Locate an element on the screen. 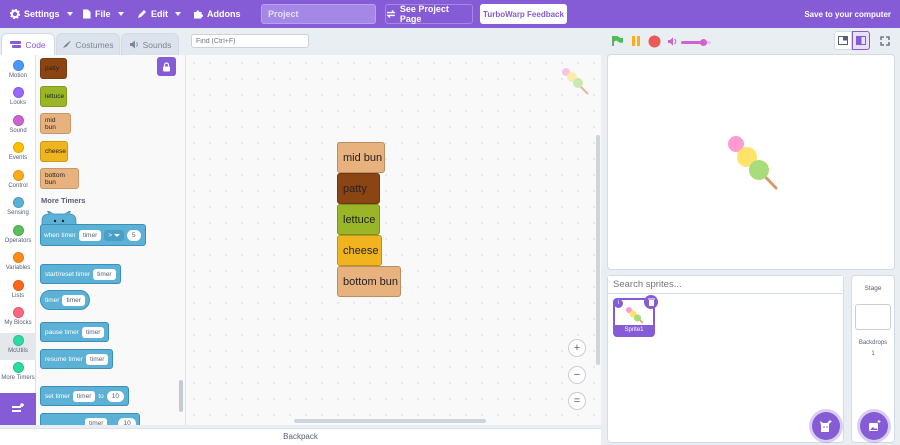 This screenshot has width=900, height=445. addons-menu: Addons is located at coordinates (217, 14).